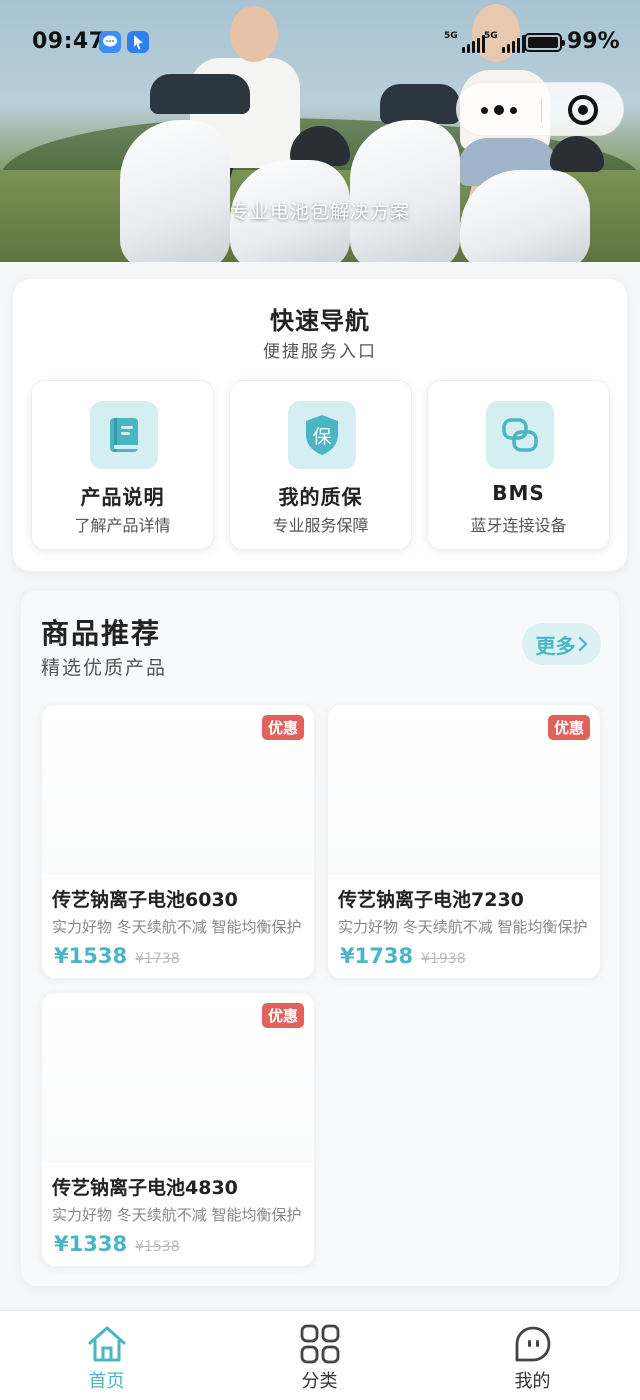 The image size is (640, 1400). I want to click on miniprogram-capsule, so click(540, 109).